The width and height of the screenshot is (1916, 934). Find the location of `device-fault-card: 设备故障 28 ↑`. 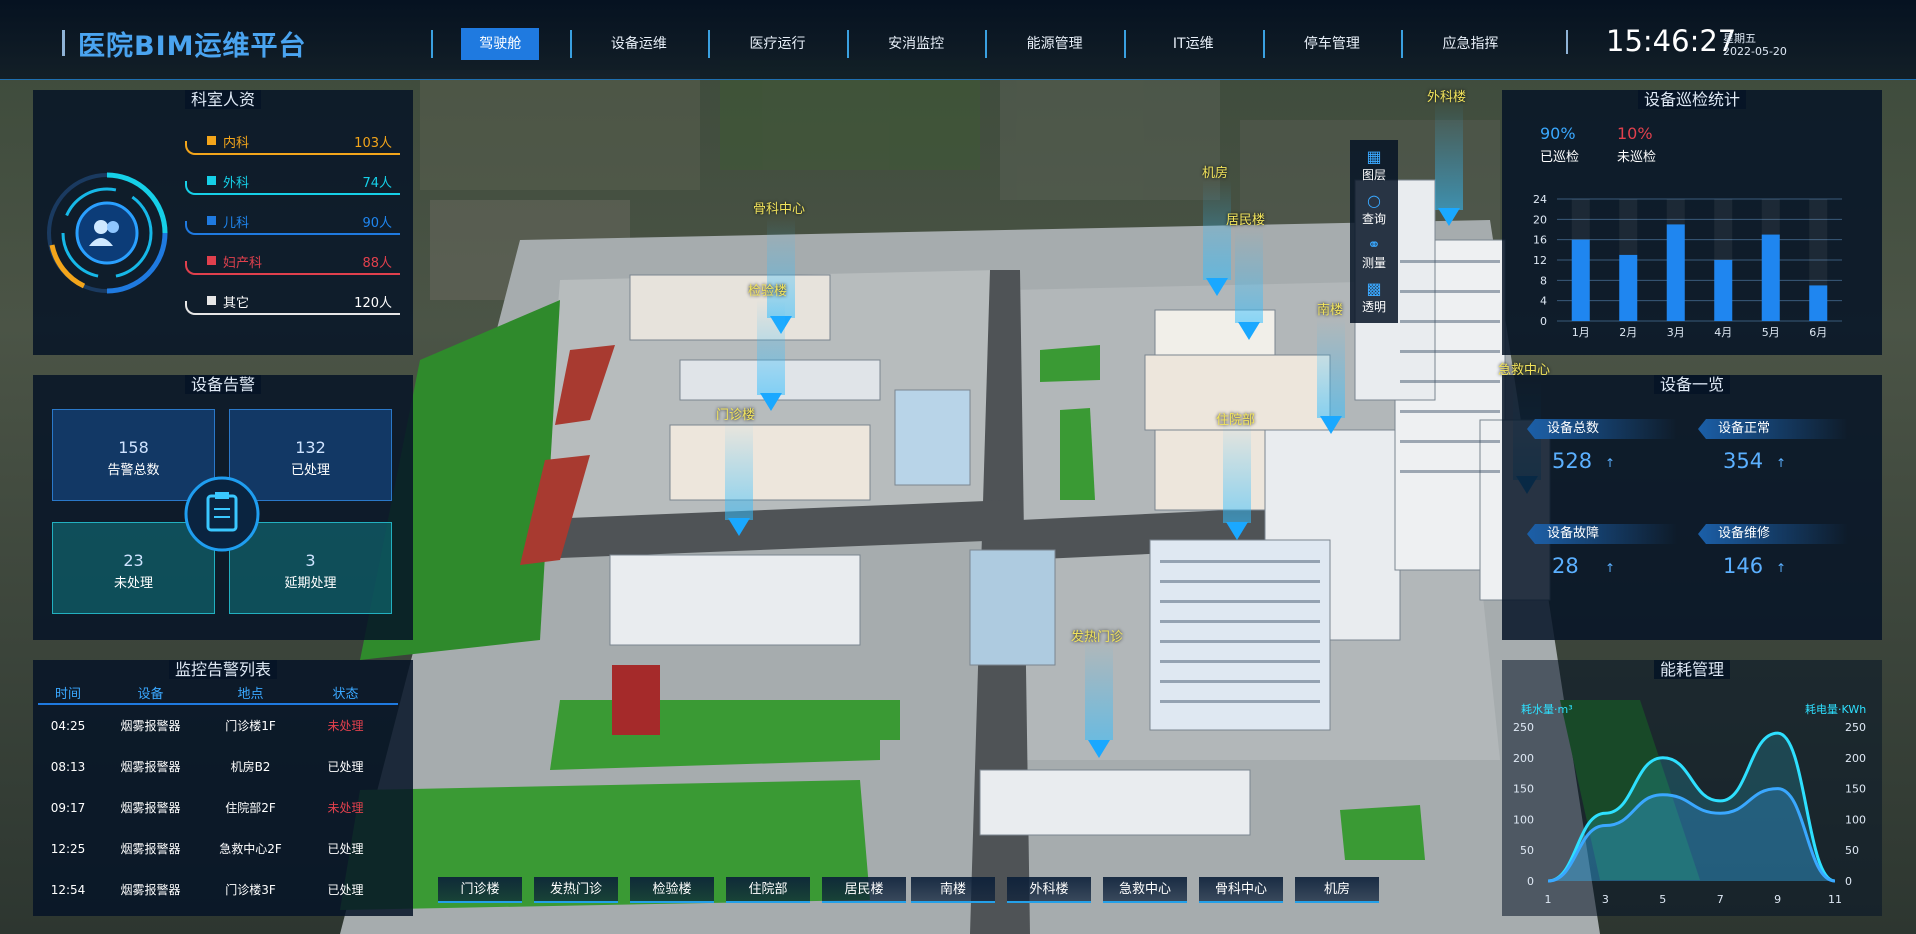

device-fault-card: 设备故障 28 ↑ is located at coordinates (1602, 564).